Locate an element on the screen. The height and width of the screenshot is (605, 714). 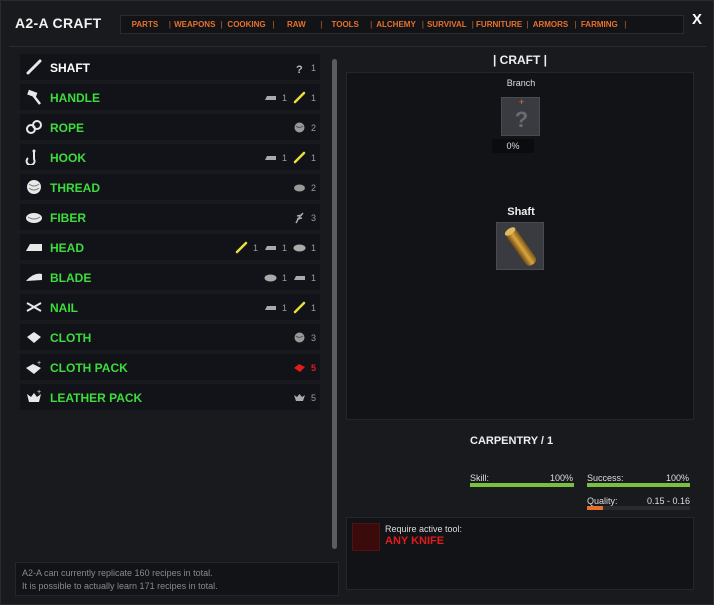
skill-title: CARPENTRY / 1 is located at coordinates (512, 441).